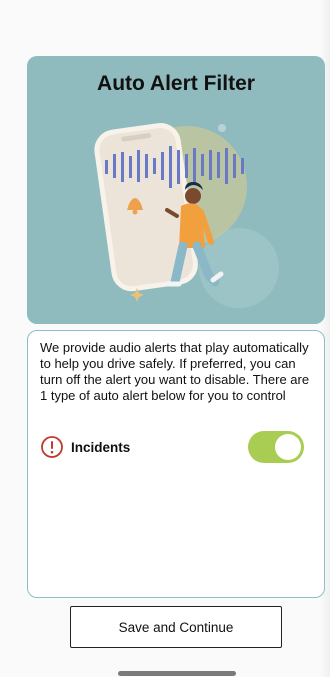  Describe the element at coordinates (176, 83) in the screenshot. I see `page-title: Auto Alert Filter` at that location.